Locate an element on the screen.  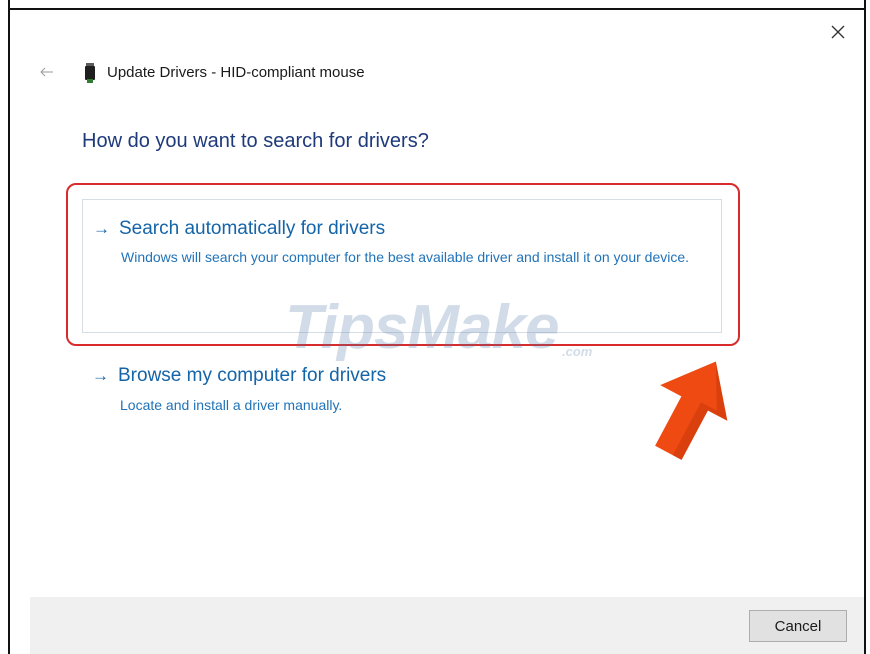
watermark-text: TipsMake is located at coordinates (422, 327).